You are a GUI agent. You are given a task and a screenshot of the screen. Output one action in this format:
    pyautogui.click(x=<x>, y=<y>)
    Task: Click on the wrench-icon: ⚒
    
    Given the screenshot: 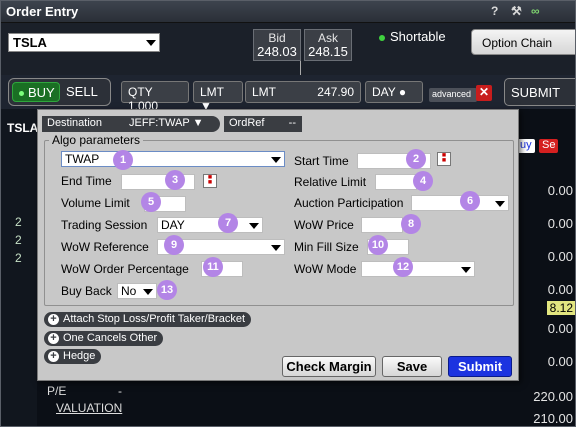 What is the action you would take?
    pyautogui.click(x=516, y=11)
    